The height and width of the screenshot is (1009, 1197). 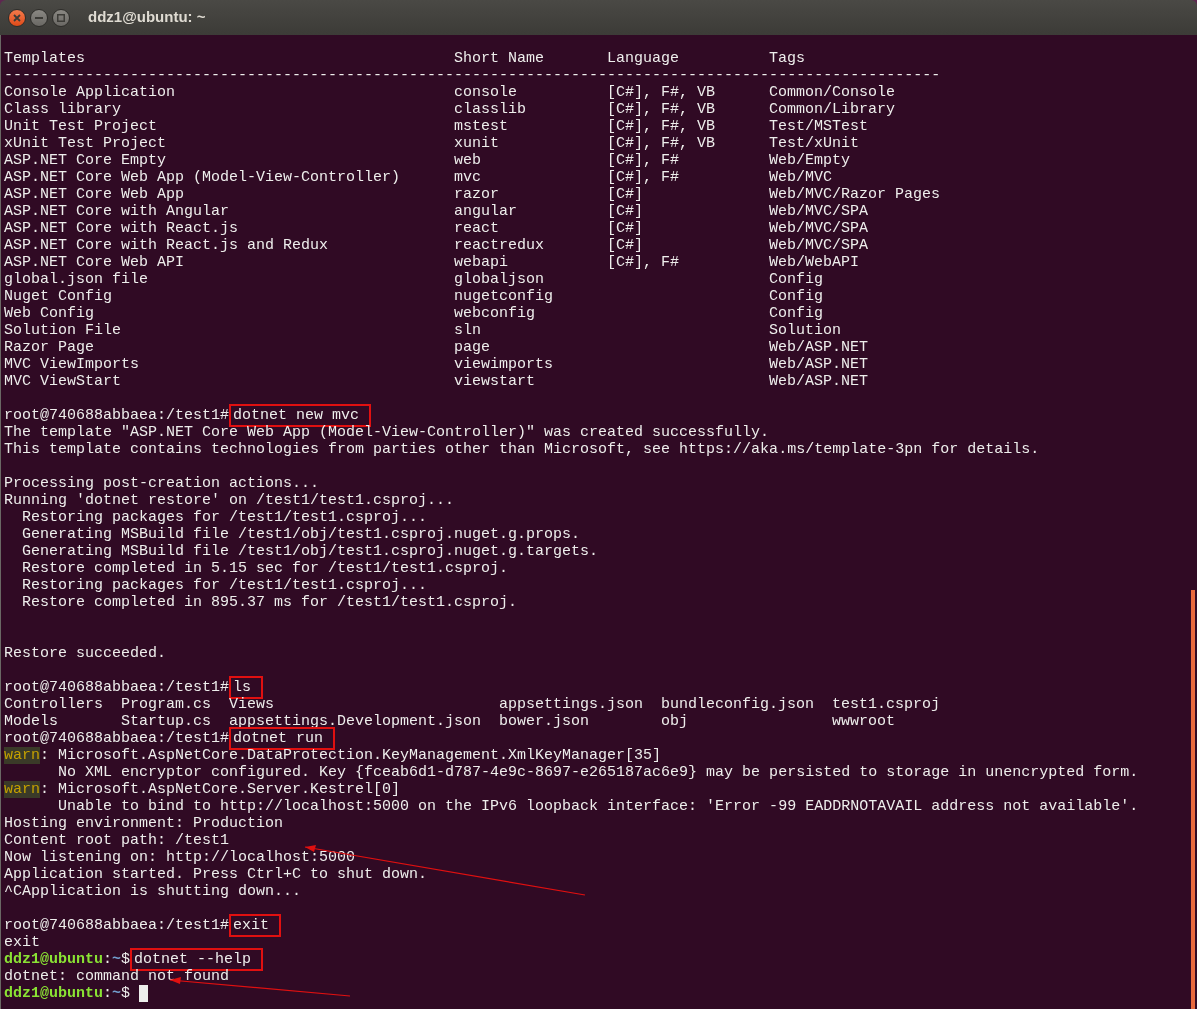 What do you see at coordinates (806, 330) in the screenshot?
I see `table-cell-text: Solution` at bounding box center [806, 330].